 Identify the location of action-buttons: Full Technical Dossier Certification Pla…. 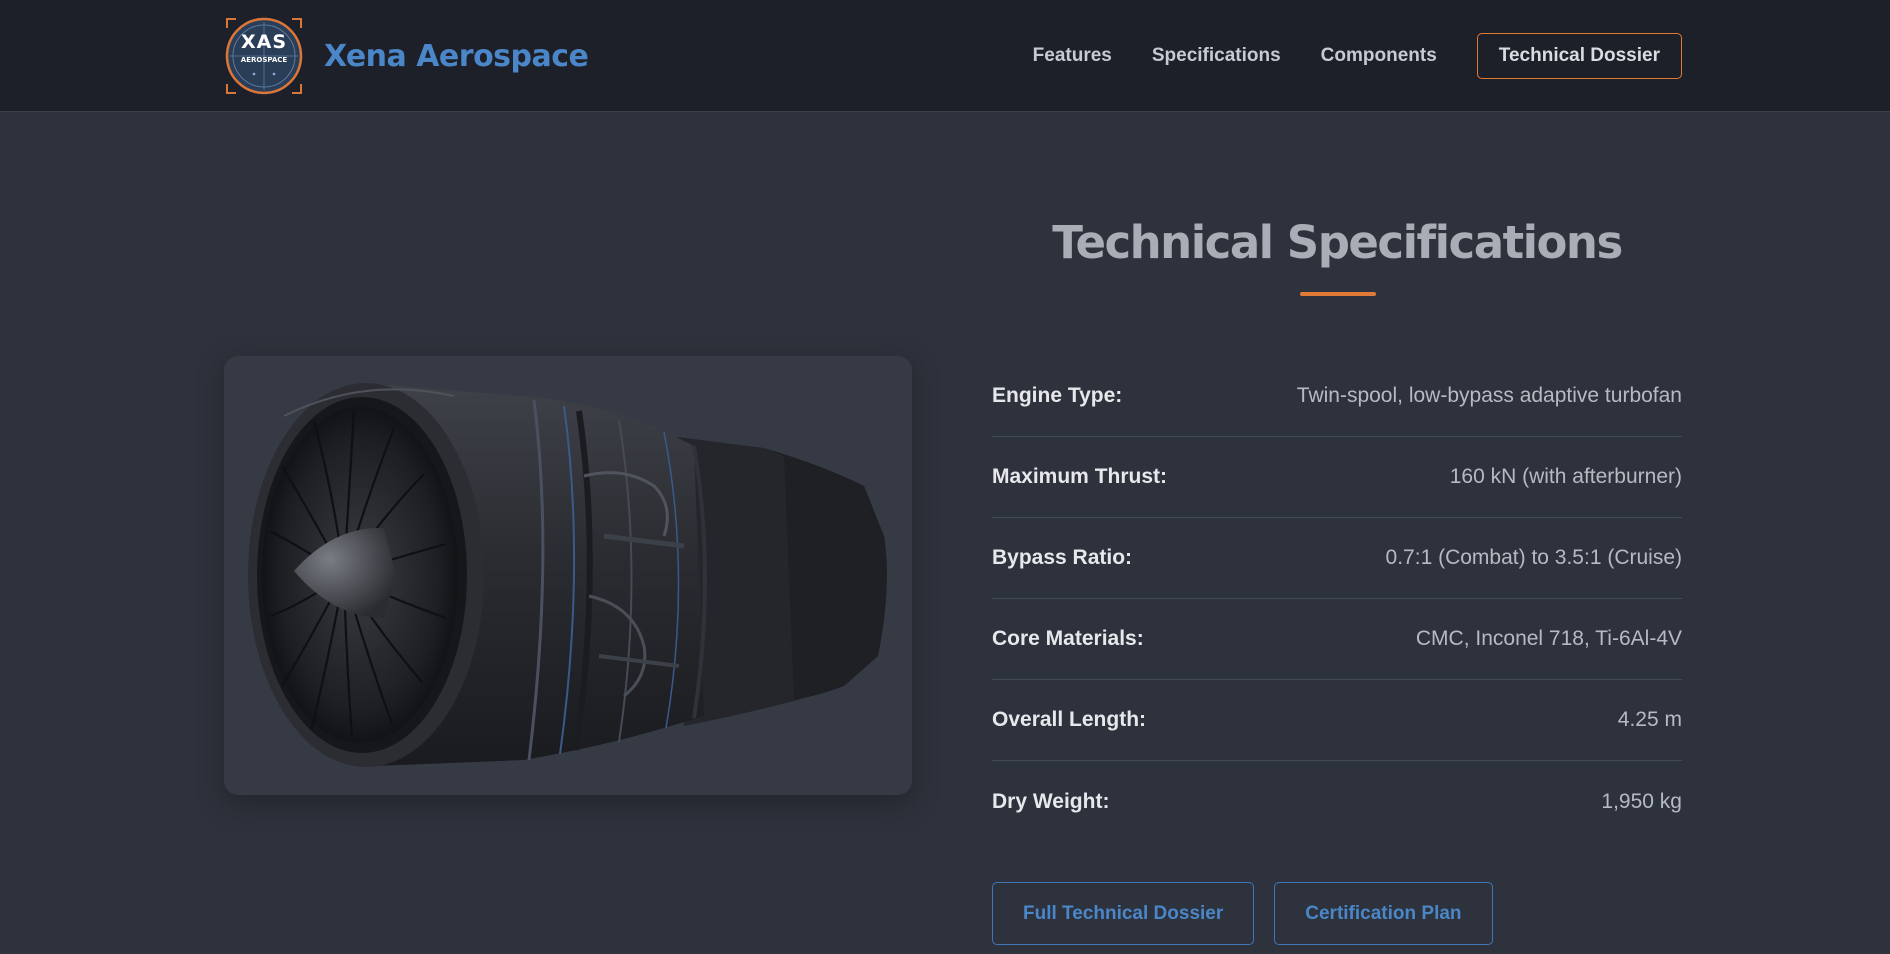
(1252, 913).